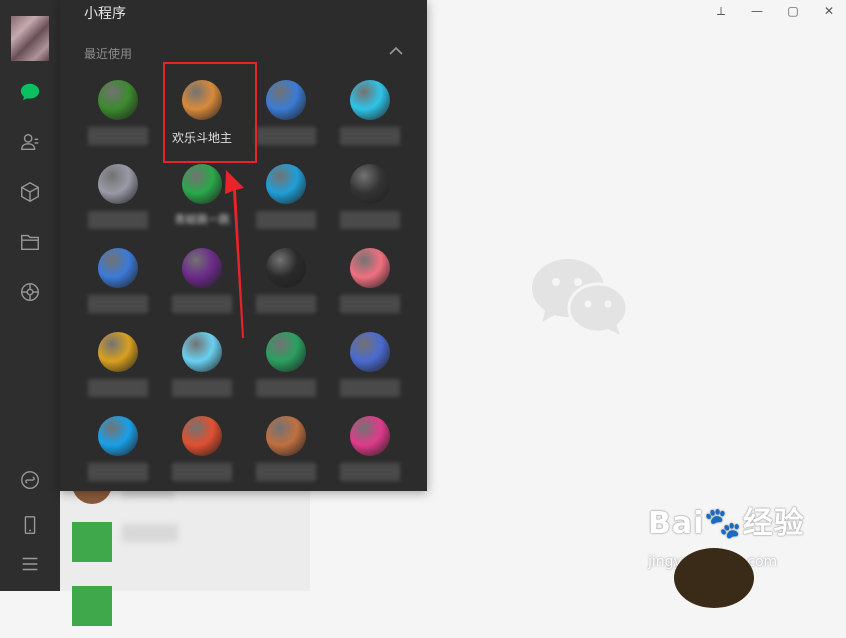 This screenshot has width=846, height=638. I want to click on red-arrow-annotation, so click(234, 254).